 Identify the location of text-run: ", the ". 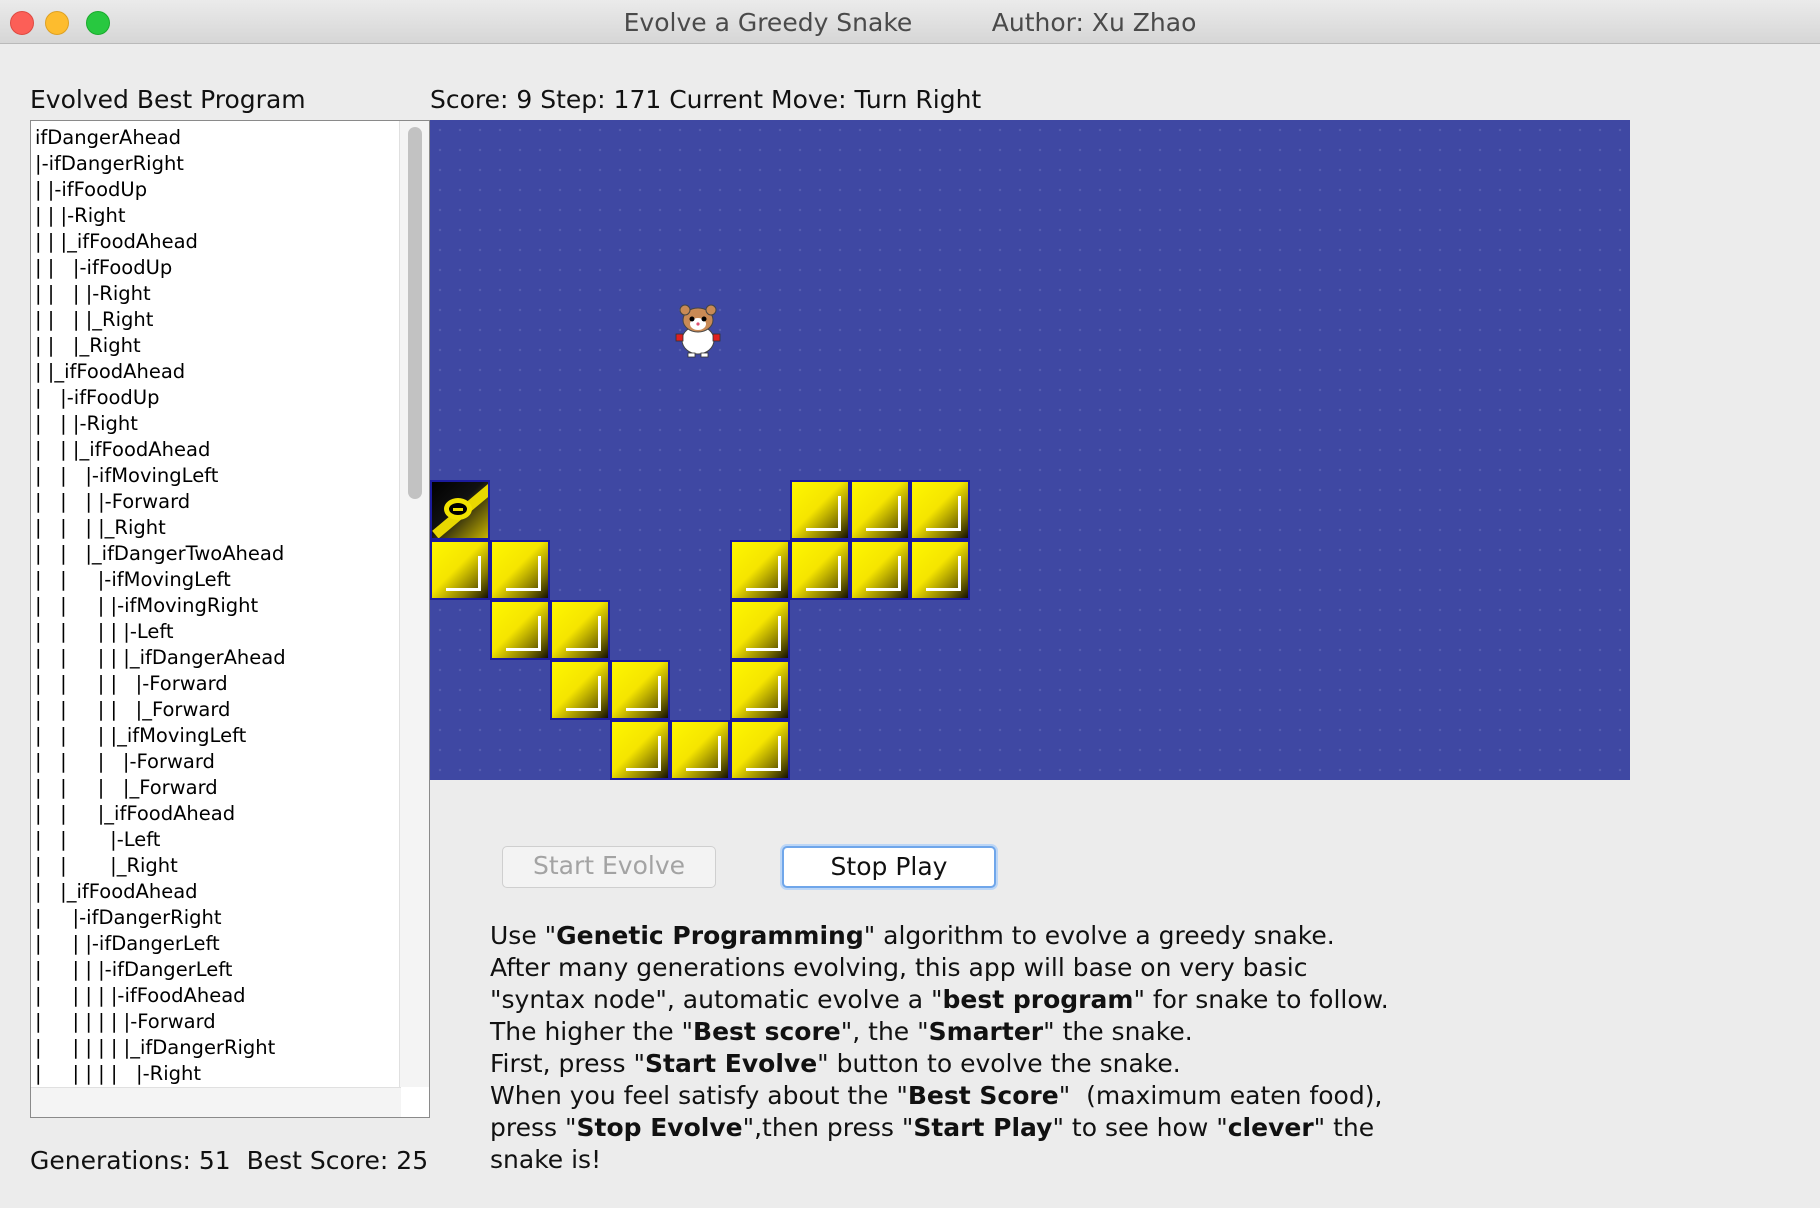
(884, 1031).